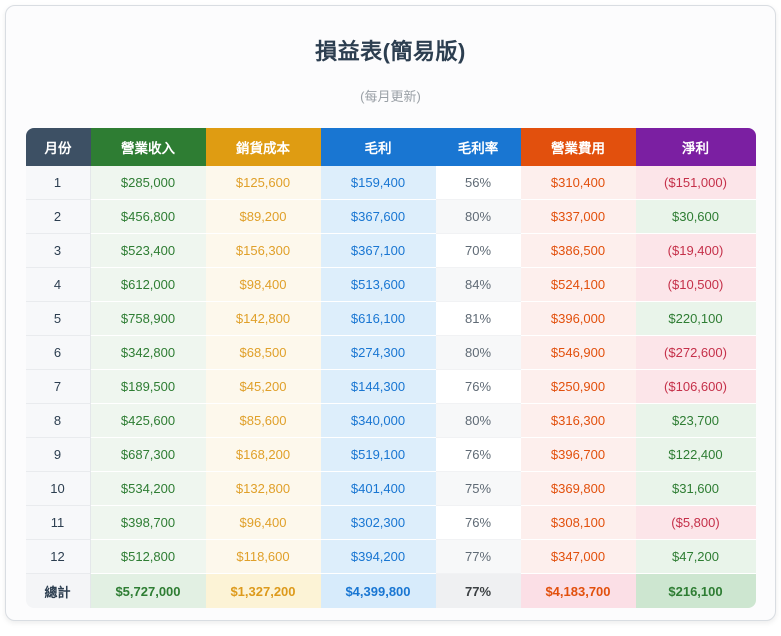  I want to click on cell-net: ($10,500), so click(695, 285).